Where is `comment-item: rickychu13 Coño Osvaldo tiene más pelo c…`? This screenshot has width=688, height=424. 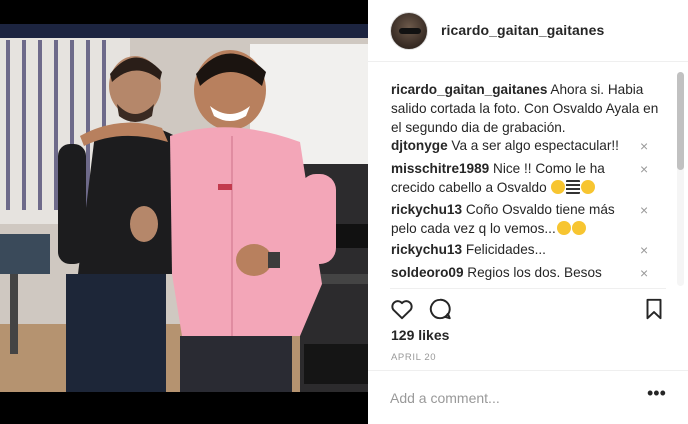 comment-item: rickychu13 Coño Osvaldo tiene más pelo c… is located at coordinates (517, 219).